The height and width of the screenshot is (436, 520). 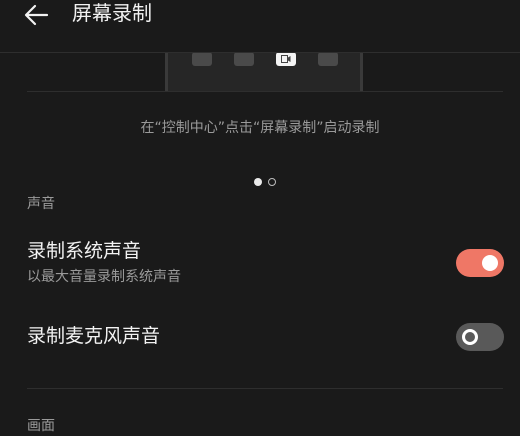 What do you see at coordinates (84, 251) in the screenshot?
I see `setting-title: 录制系统声音` at bounding box center [84, 251].